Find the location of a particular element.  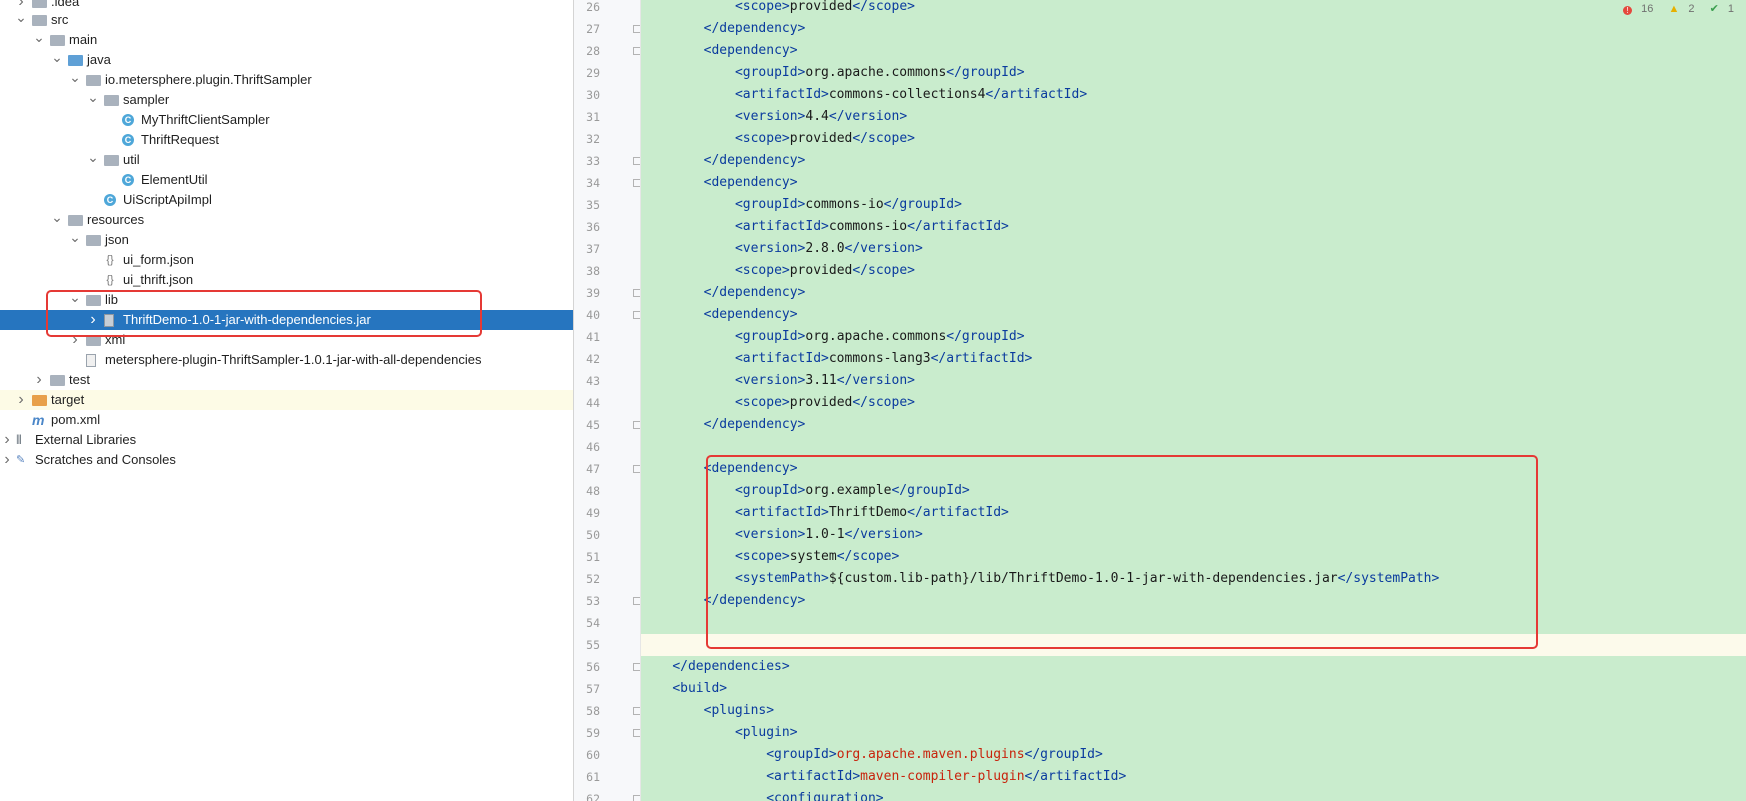

code-line: <artifactId>commons-lang3</artifactId> is located at coordinates (1193, 359).